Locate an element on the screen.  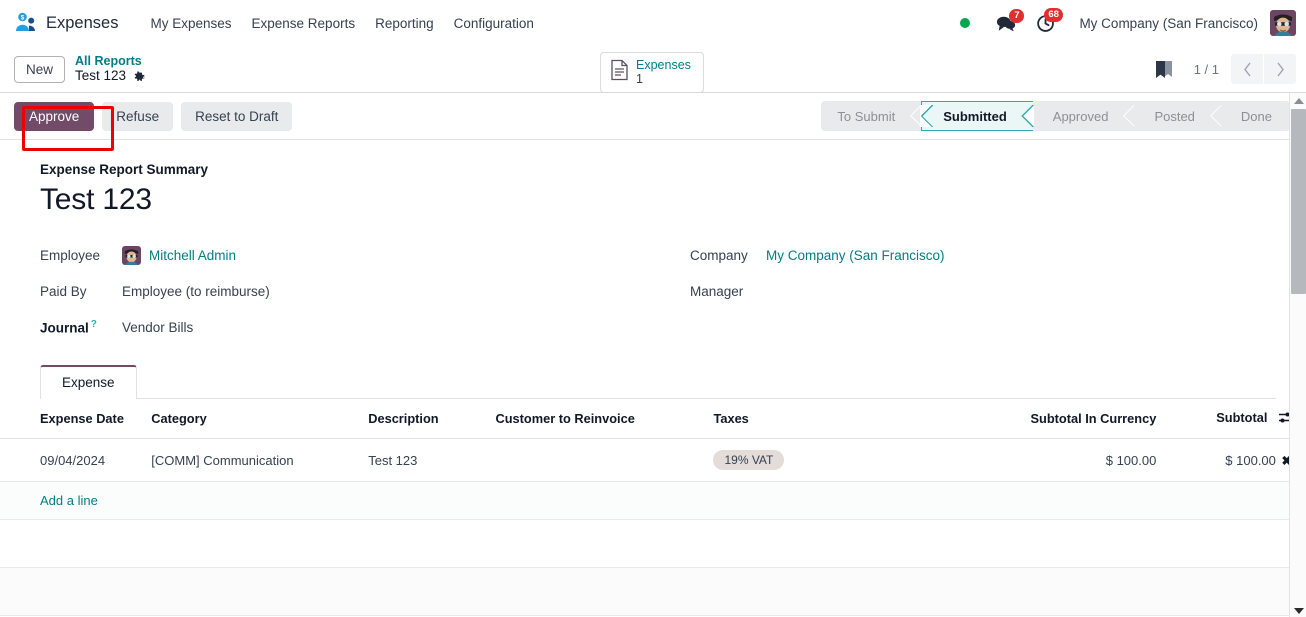
pager-previous-button is located at coordinates (1247, 69).